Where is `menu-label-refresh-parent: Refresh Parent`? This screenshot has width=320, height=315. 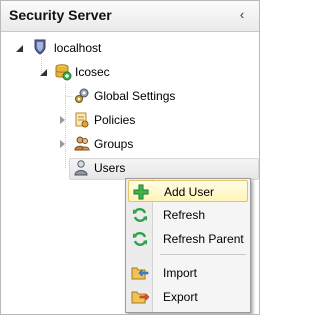
menu-label-refresh-parent: Refresh Parent is located at coordinates (203, 239).